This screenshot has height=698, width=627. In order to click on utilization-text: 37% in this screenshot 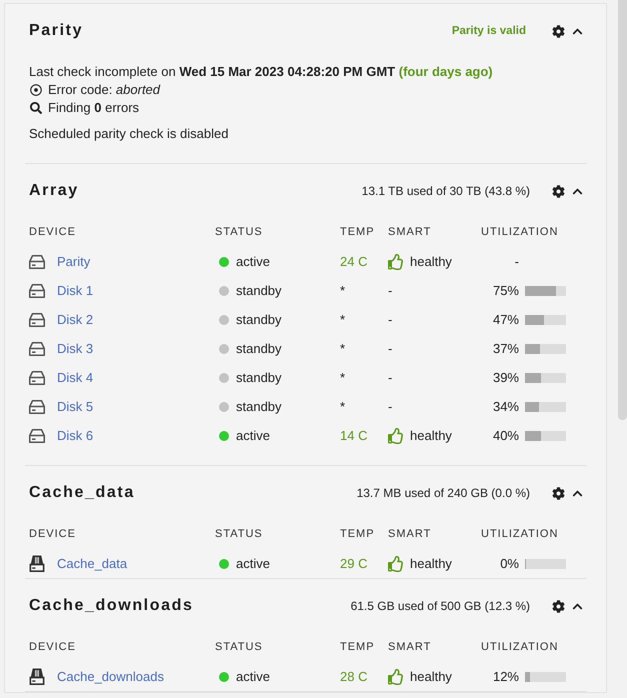, I will do `click(505, 348)`.